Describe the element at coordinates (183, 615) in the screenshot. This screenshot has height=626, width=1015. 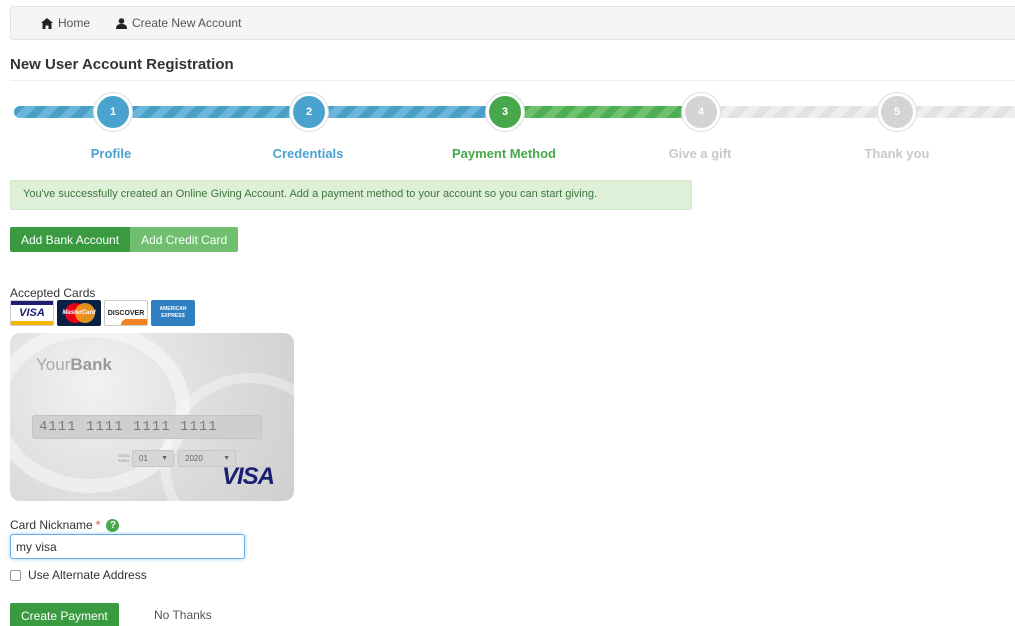
I see `no-thanks-link: No Thanks` at that location.